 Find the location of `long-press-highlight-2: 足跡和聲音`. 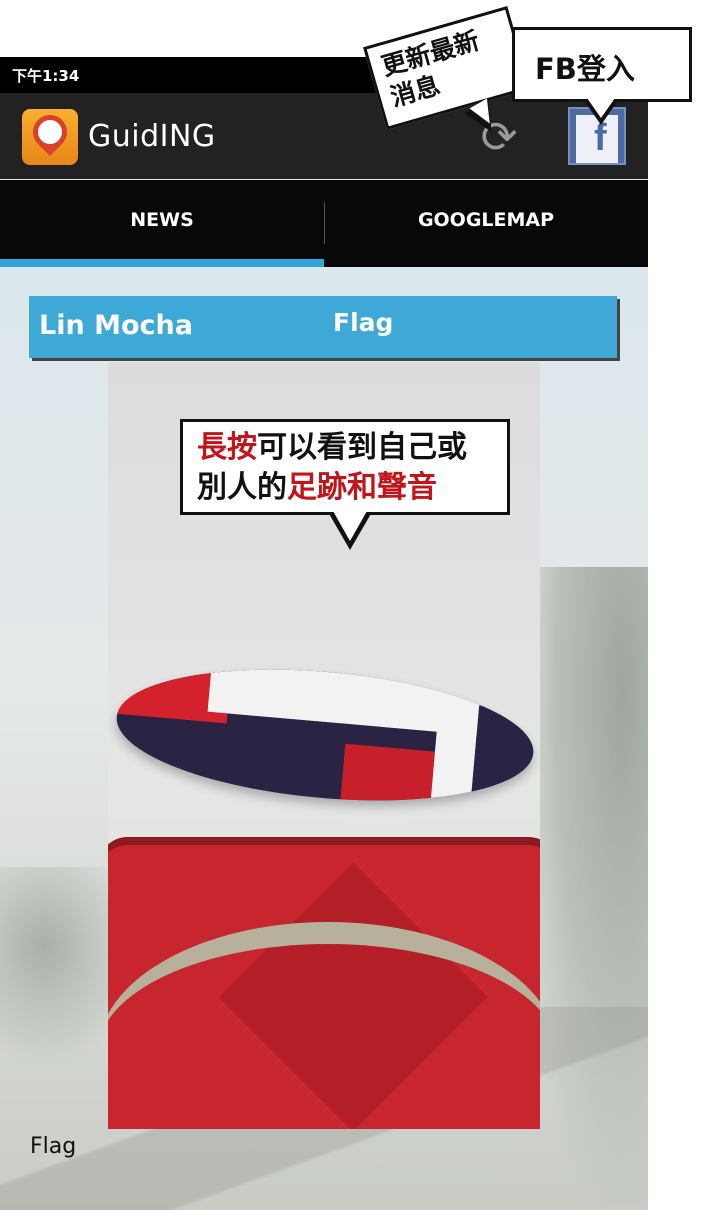

long-press-highlight-2: 足跡和聲音 is located at coordinates (362, 487).